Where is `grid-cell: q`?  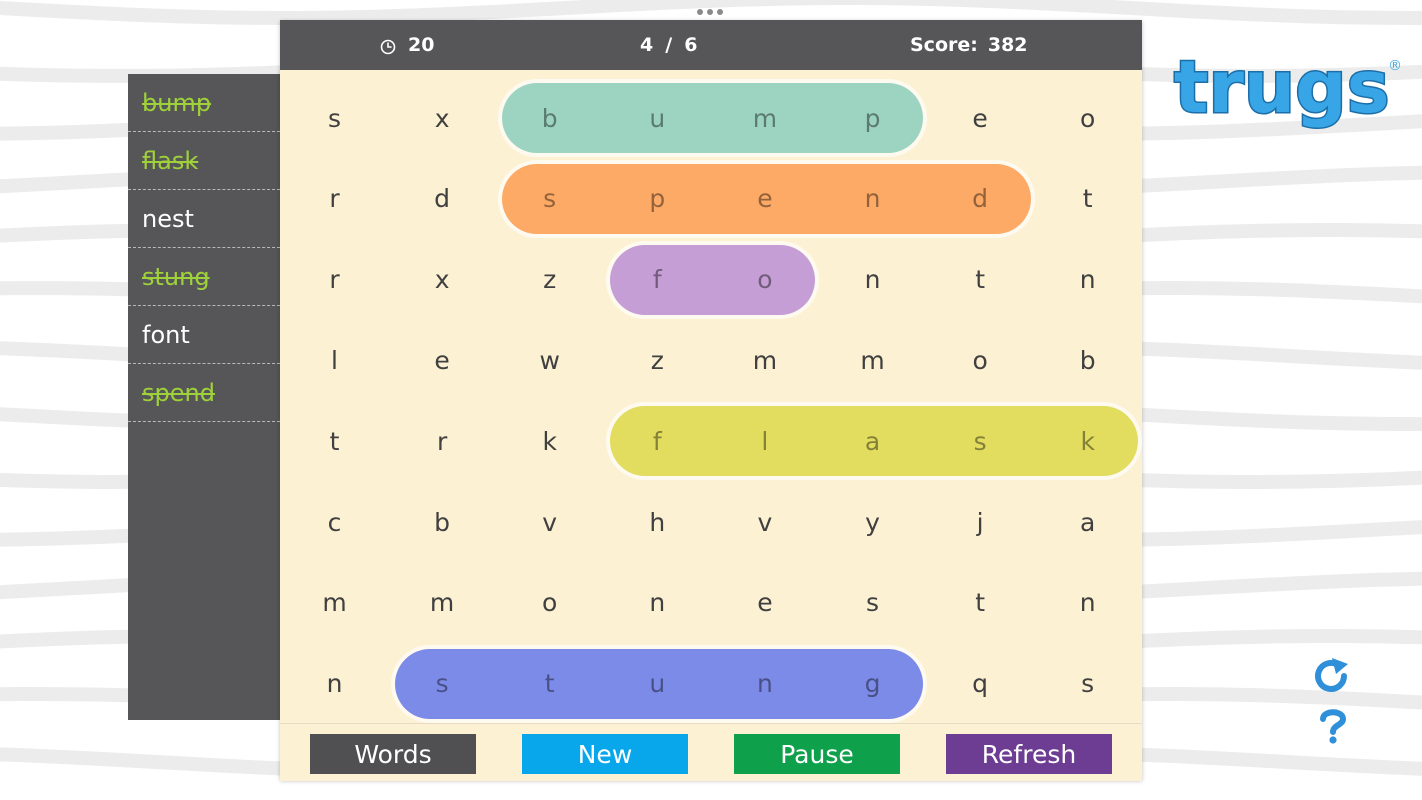
grid-cell: q is located at coordinates (980, 684).